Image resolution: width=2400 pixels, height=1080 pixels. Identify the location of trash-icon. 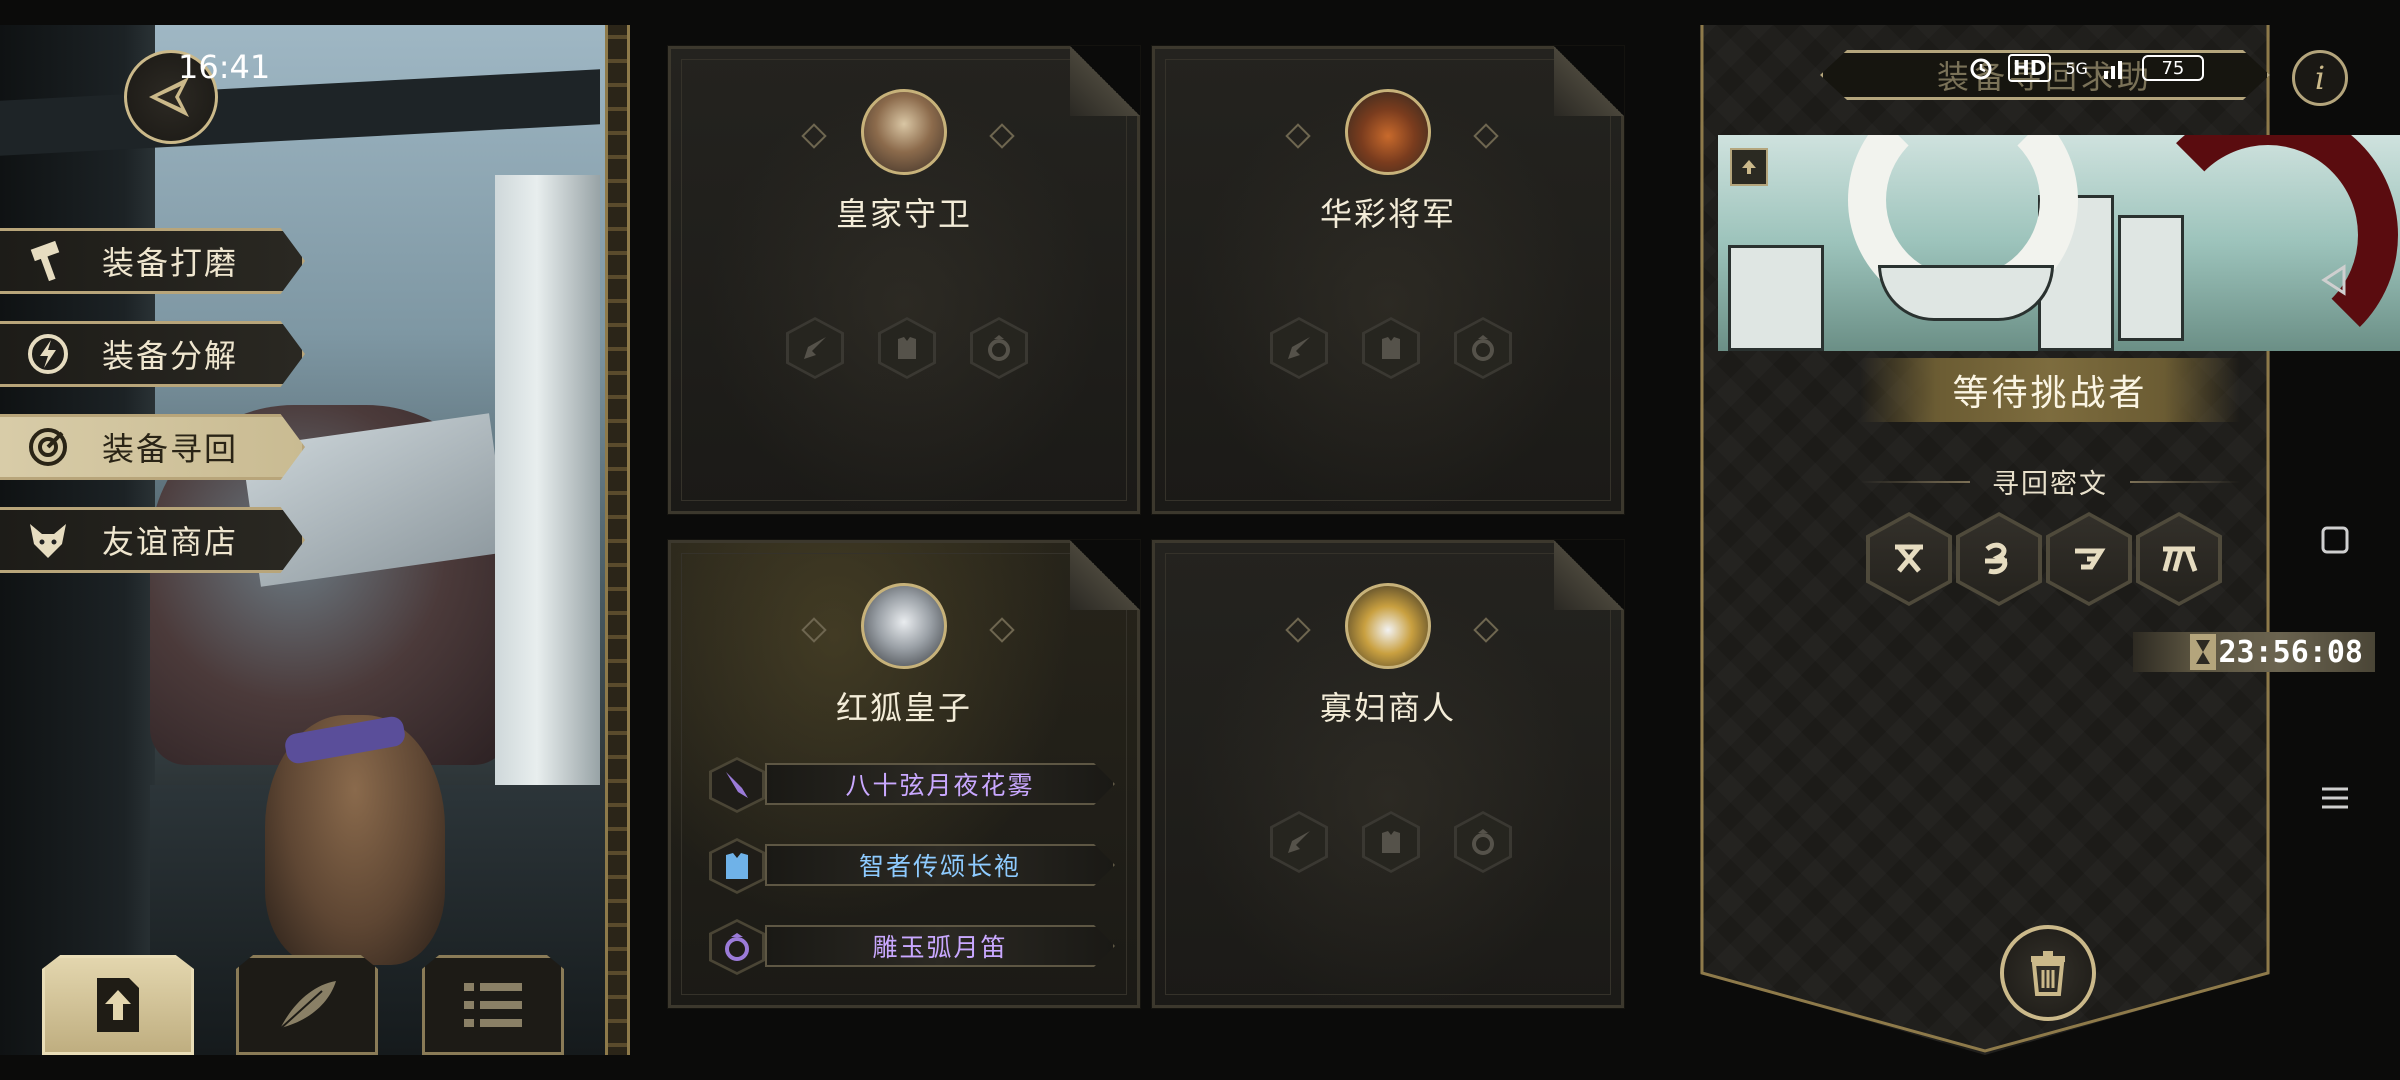
(2048, 973).